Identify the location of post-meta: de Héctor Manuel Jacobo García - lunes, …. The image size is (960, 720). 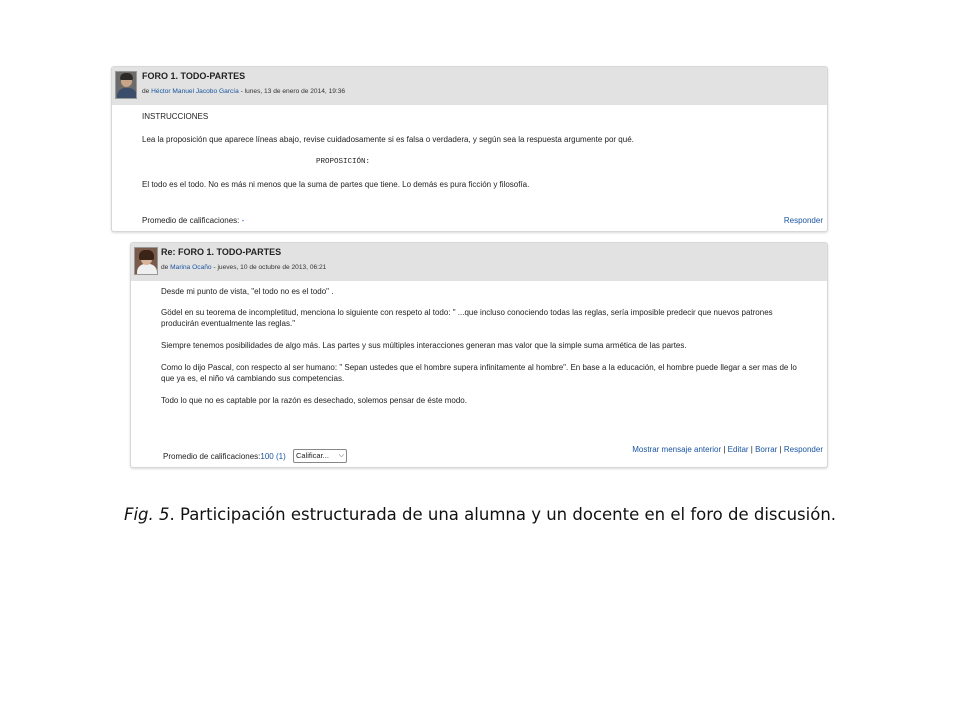
(243, 91).